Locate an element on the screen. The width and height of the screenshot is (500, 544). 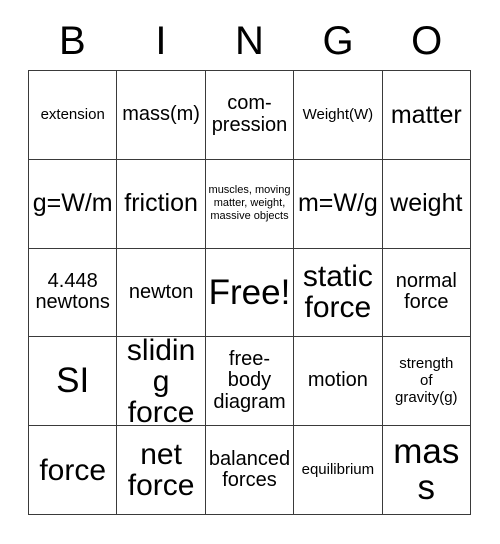
header-letter-i: I is located at coordinates (161, 41).